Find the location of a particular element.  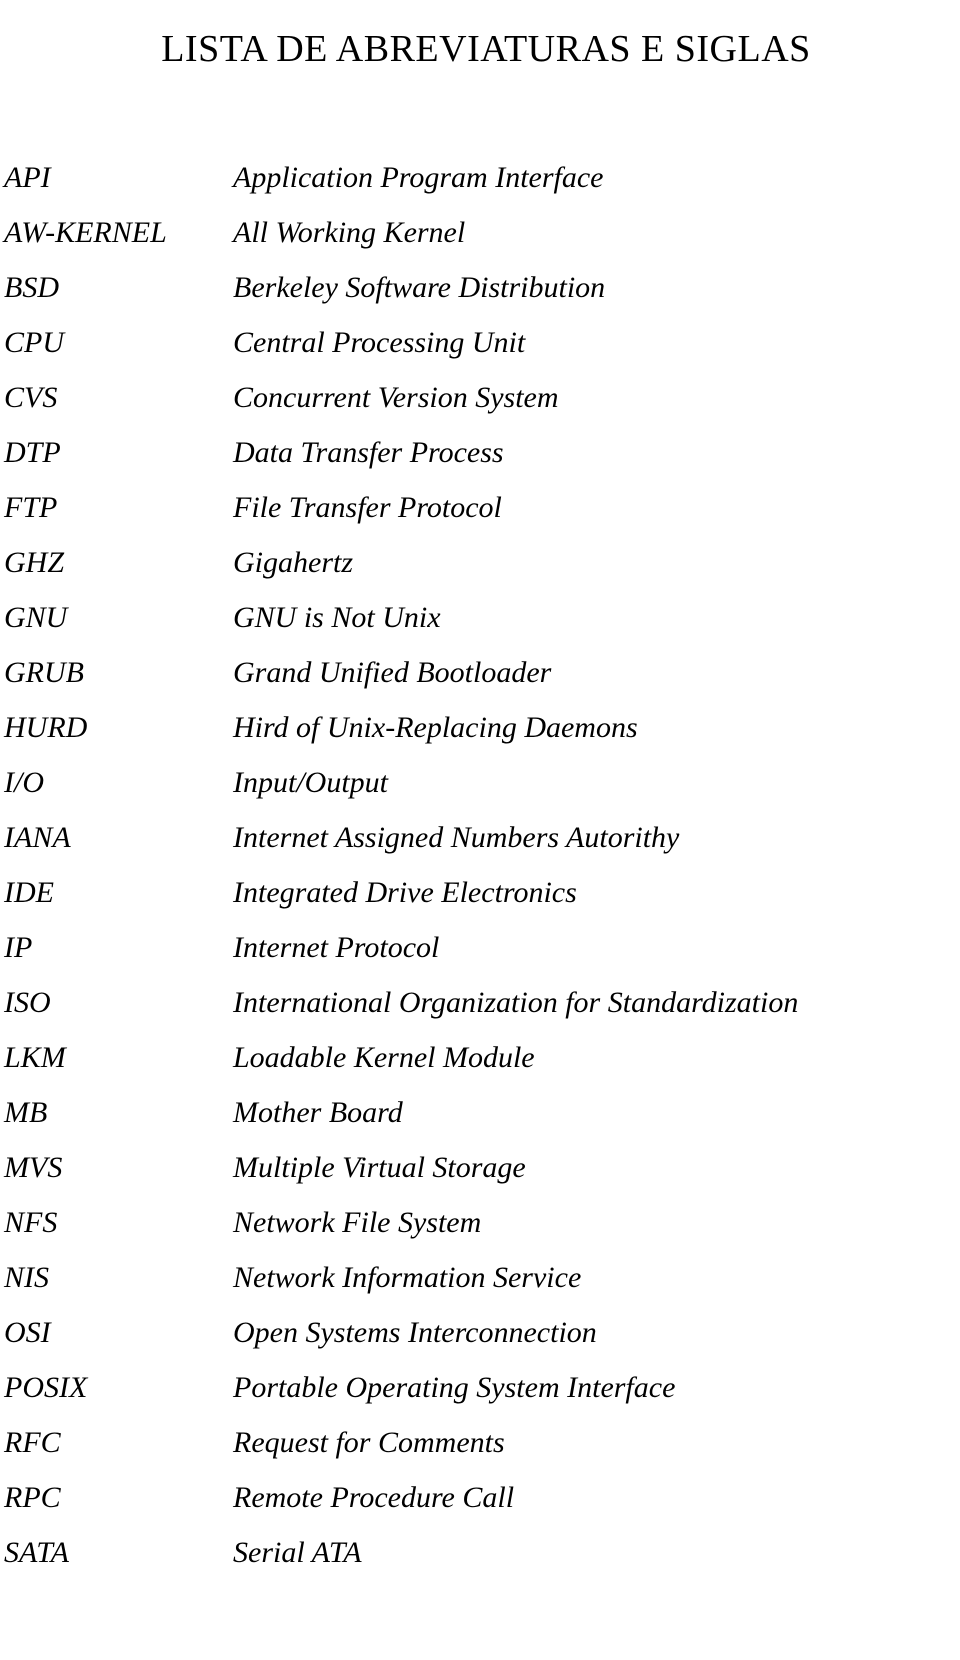

abbreviation-row: LKM Loadable Kernel Module is located at coordinates (480, 1057).